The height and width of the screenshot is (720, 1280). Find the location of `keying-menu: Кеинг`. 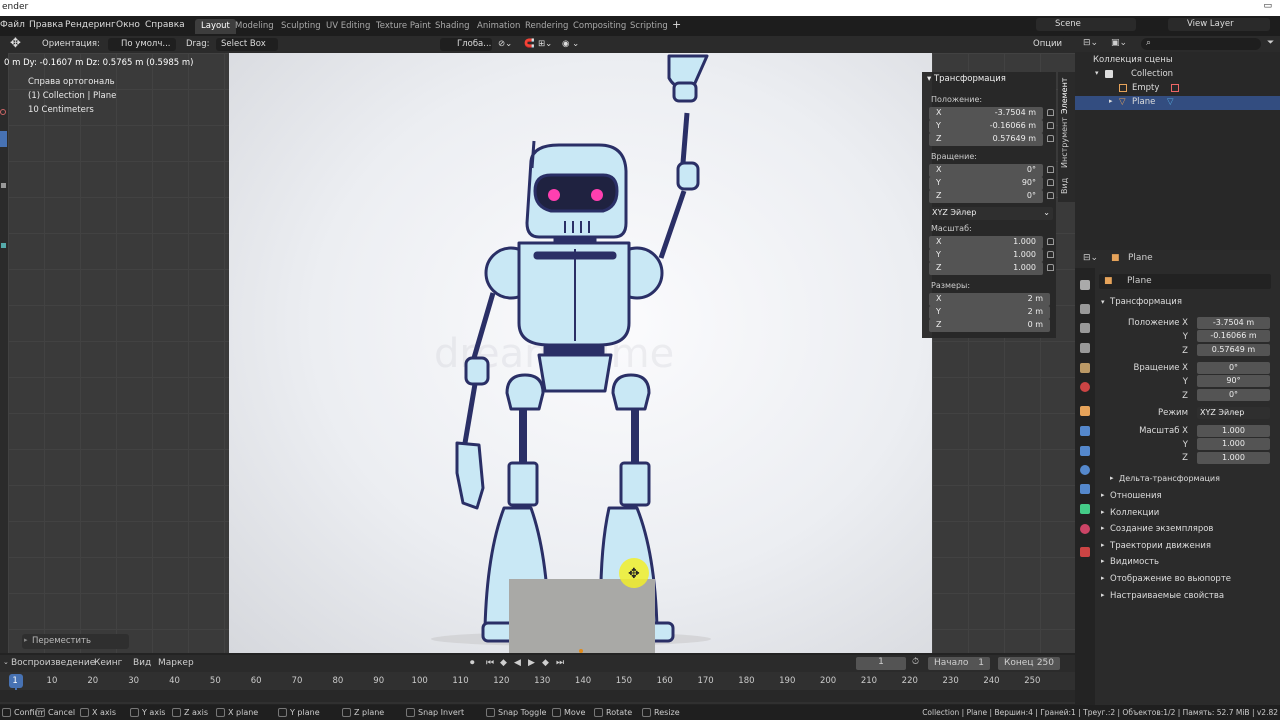

keying-menu: Кеинг is located at coordinates (108, 663).